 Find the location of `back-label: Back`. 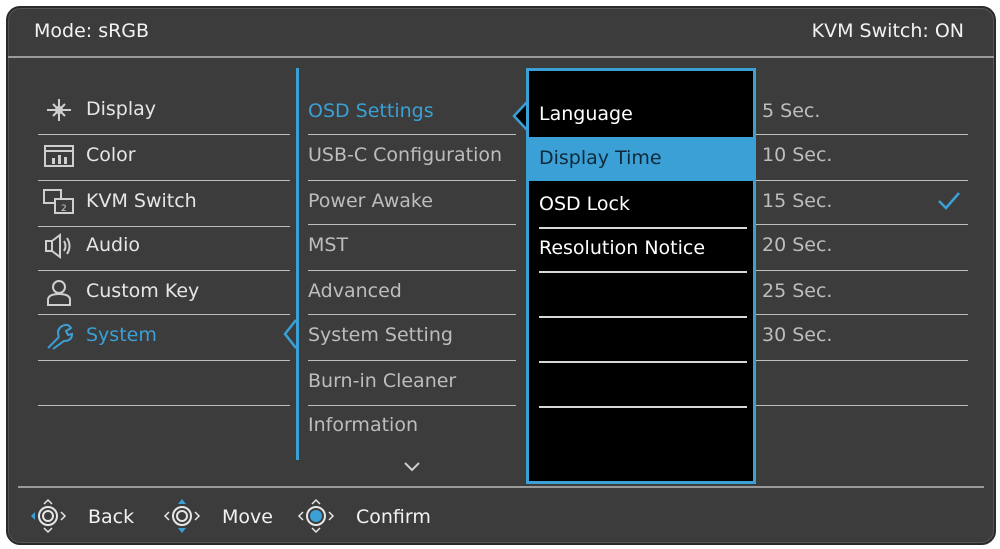

back-label: Back is located at coordinates (111, 517).